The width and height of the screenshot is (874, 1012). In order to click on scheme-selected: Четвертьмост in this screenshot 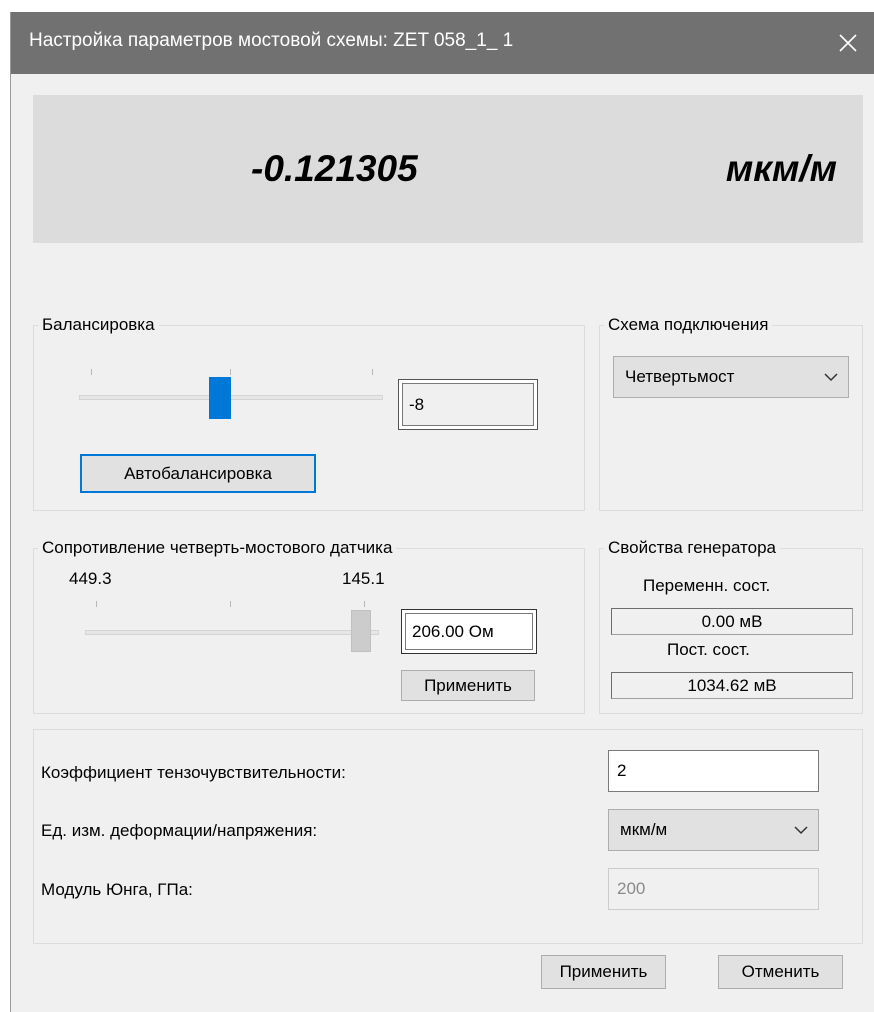, I will do `click(680, 376)`.